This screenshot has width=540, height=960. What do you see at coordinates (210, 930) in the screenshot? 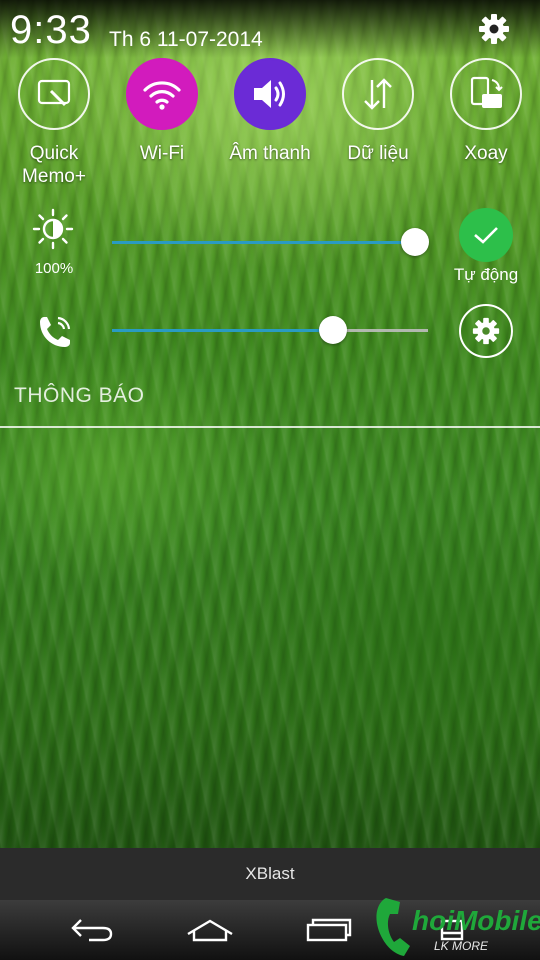
I see `home-icon` at bounding box center [210, 930].